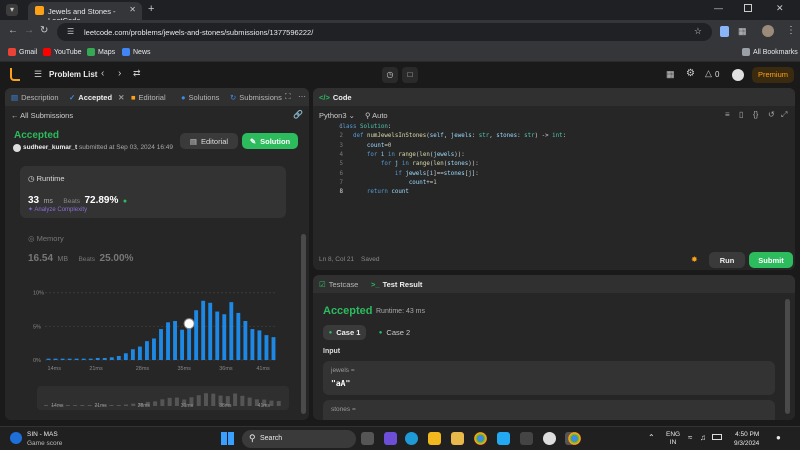 The width and height of the screenshot is (800, 450). Describe the element at coordinates (394, 332) in the screenshot. I see `case-2-tab: ● Case 2` at that location.